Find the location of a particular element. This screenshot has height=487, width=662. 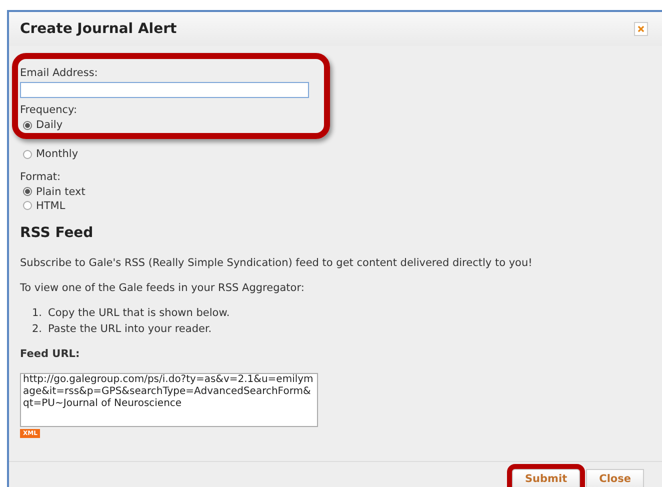

step-text: Copy the URL that is shown below. is located at coordinates (139, 313).